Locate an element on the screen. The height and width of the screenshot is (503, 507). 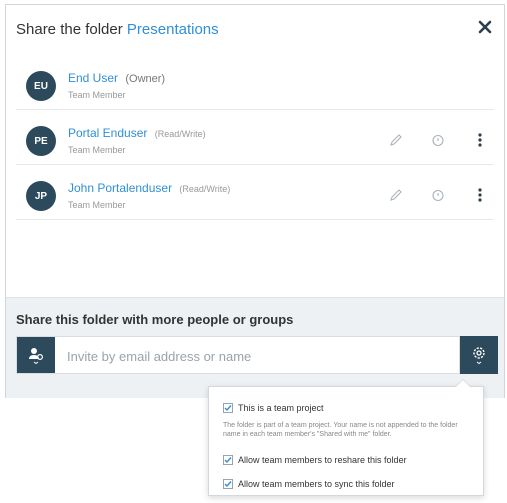
avatar: EU is located at coordinates (41, 86).